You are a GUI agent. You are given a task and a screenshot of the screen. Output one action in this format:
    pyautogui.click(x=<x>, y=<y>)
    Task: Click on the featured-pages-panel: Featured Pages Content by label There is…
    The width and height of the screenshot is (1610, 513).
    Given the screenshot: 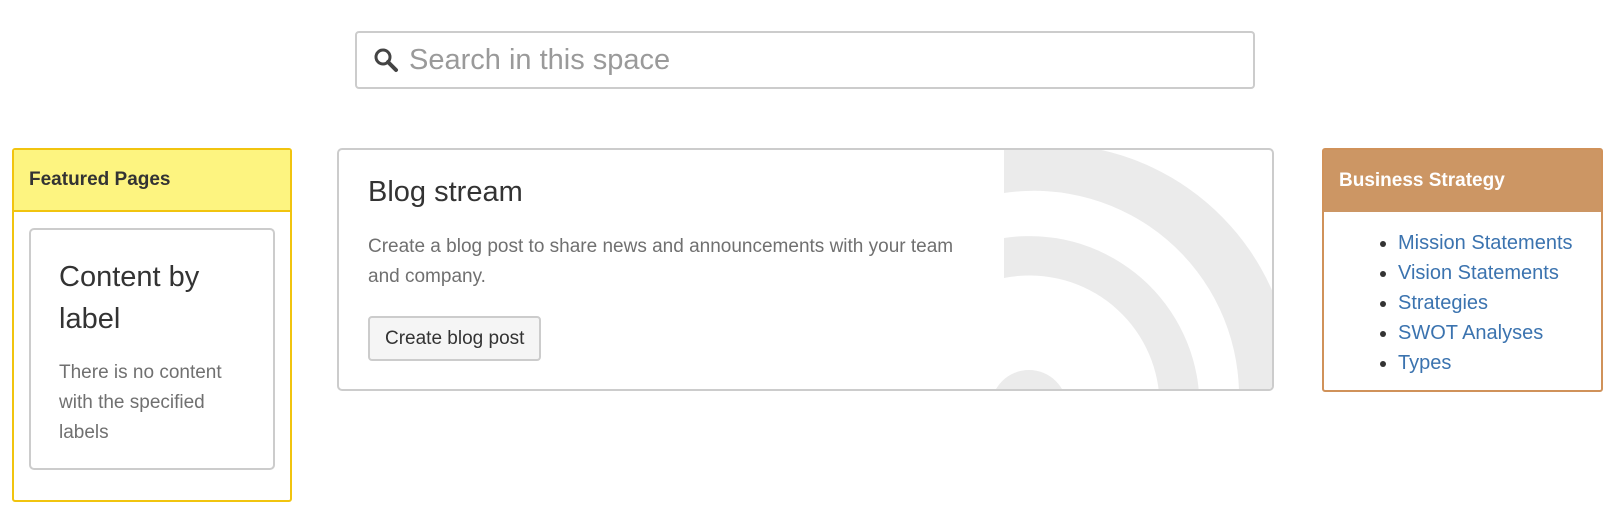 What is the action you would take?
    pyautogui.click(x=152, y=325)
    